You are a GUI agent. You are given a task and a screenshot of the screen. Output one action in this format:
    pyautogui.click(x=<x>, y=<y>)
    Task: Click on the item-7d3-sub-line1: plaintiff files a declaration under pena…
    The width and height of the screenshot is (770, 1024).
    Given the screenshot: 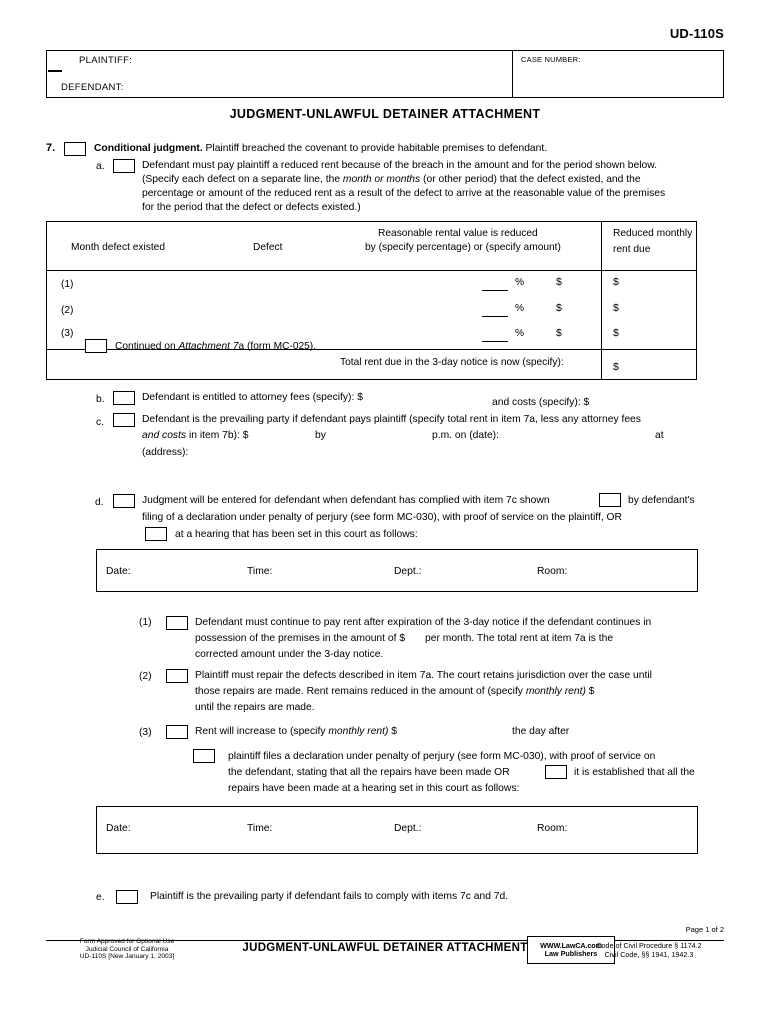 What is the action you would take?
    pyautogui.click(x=442, y=756)
    